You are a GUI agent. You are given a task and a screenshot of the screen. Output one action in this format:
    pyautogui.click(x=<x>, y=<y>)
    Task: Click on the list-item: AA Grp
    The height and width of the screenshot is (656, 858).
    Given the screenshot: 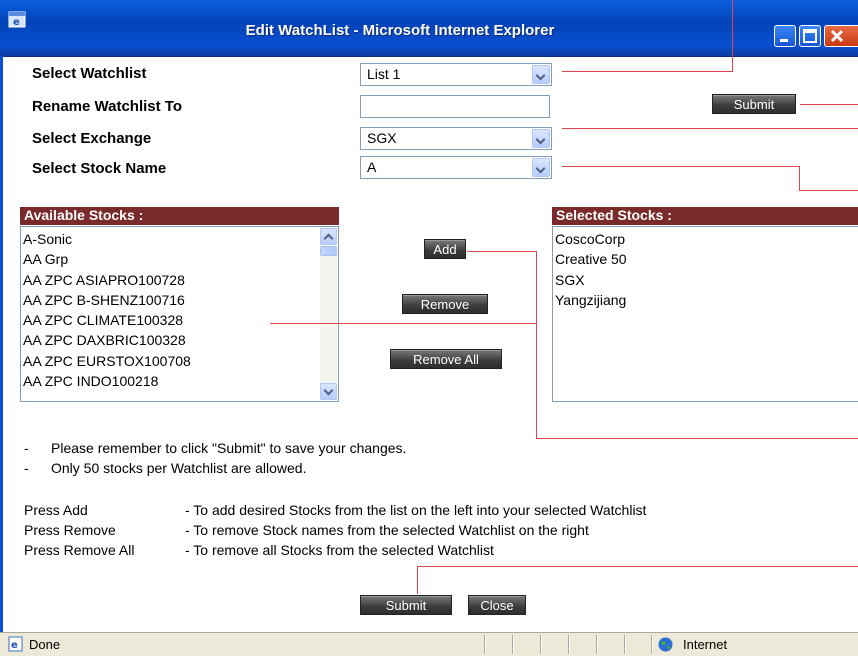 What is the action you would take?
    pyautogui.click(x=179, y=259)
    